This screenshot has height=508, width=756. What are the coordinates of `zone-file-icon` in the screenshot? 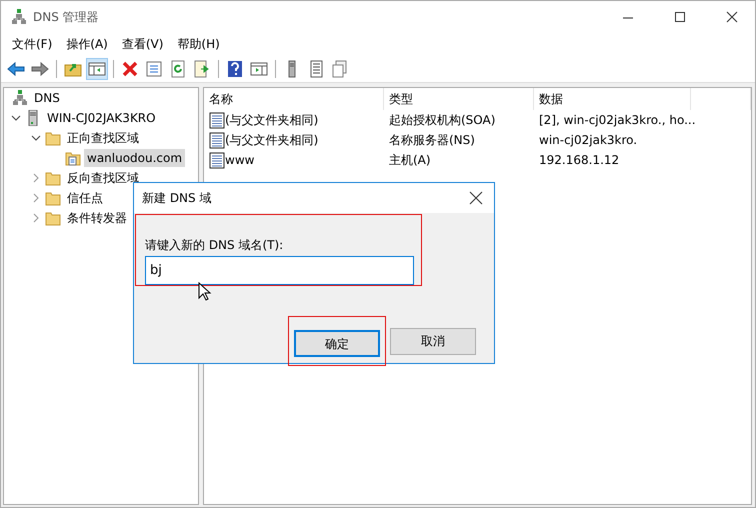 It's located at (73, 158).